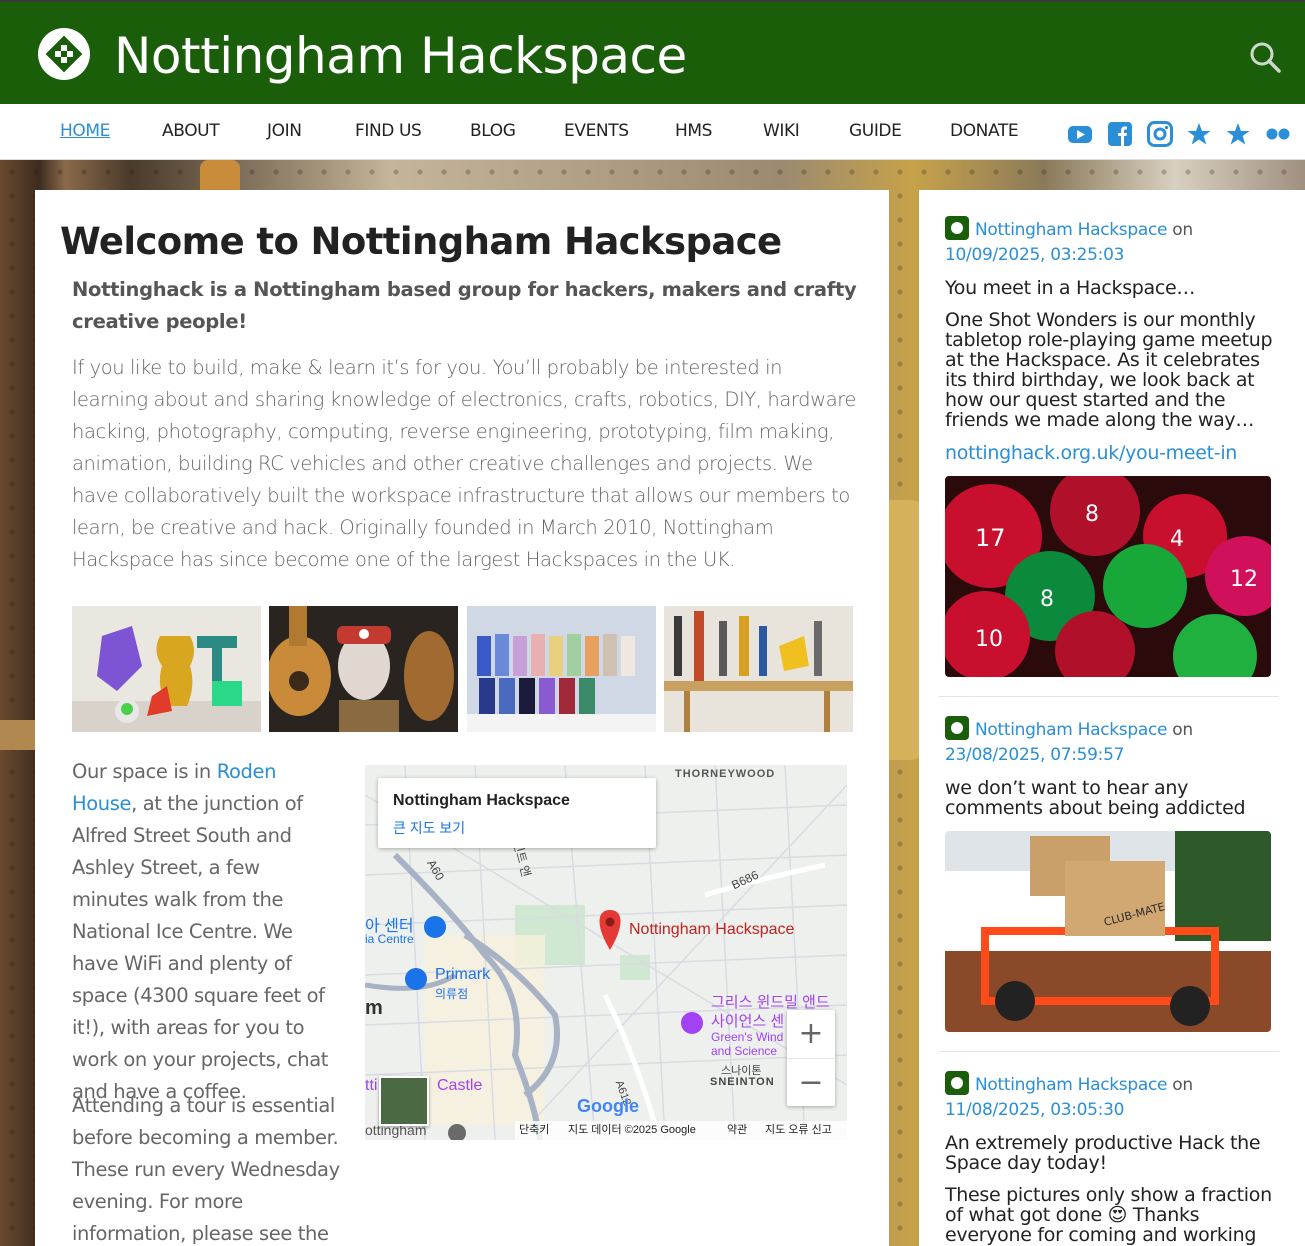 The image size is (1305, 1246). I want to click on report-error-link: 지도 오류 신고, so click(798, 1130).